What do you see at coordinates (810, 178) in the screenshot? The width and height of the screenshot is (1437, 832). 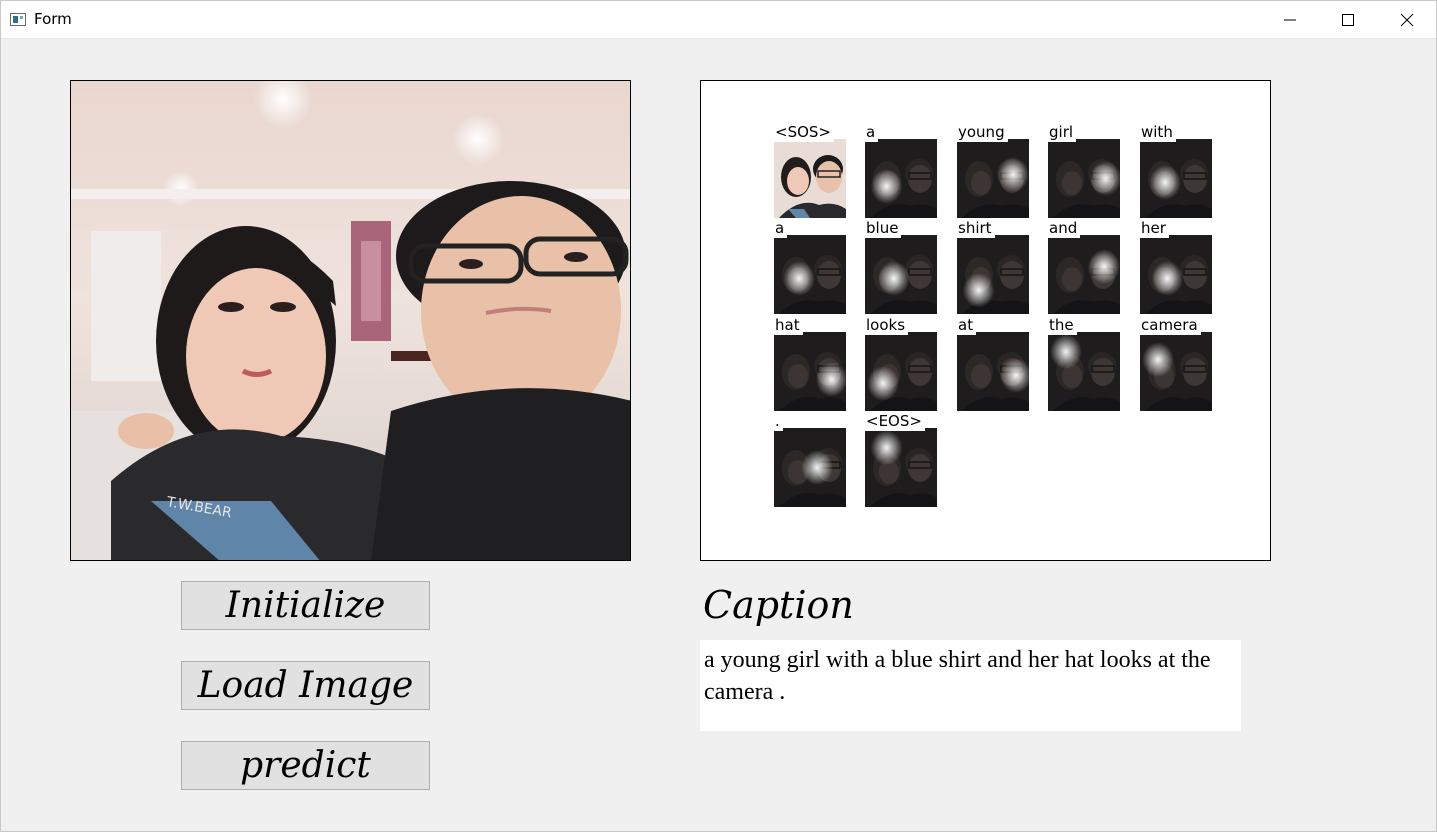 I see `original-thumbnail` at bounding box center [810, 178].